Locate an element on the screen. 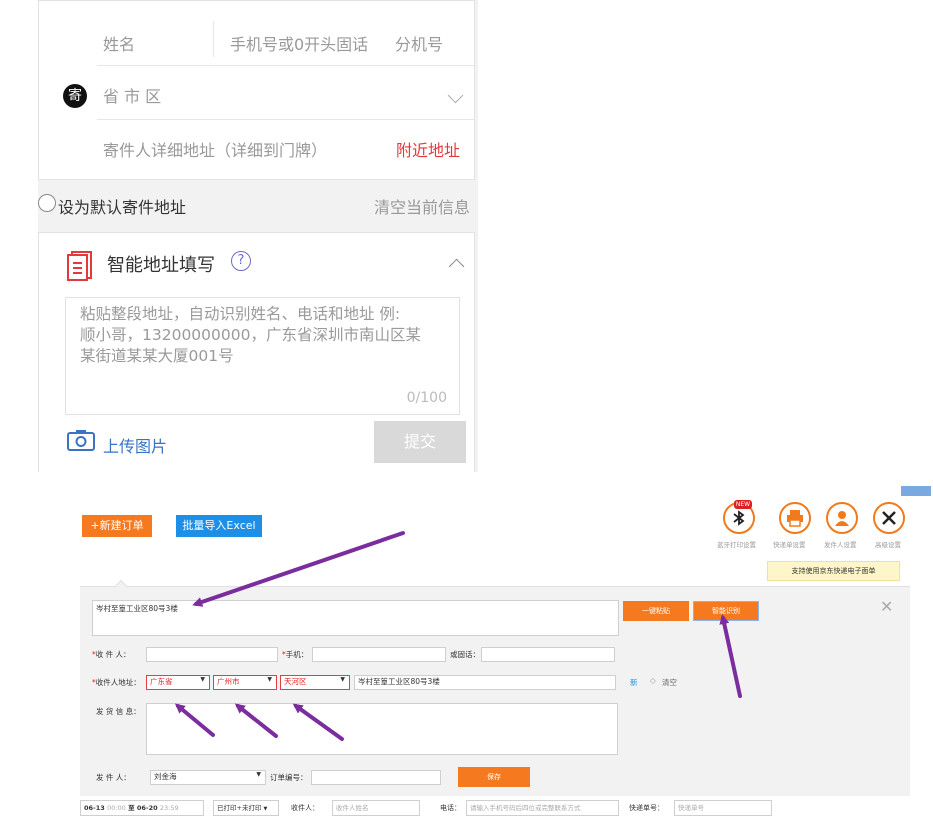 The width and height of the screenshot is (933, 835). clear-address-link: 清空 is located at coordinates (669, 682).